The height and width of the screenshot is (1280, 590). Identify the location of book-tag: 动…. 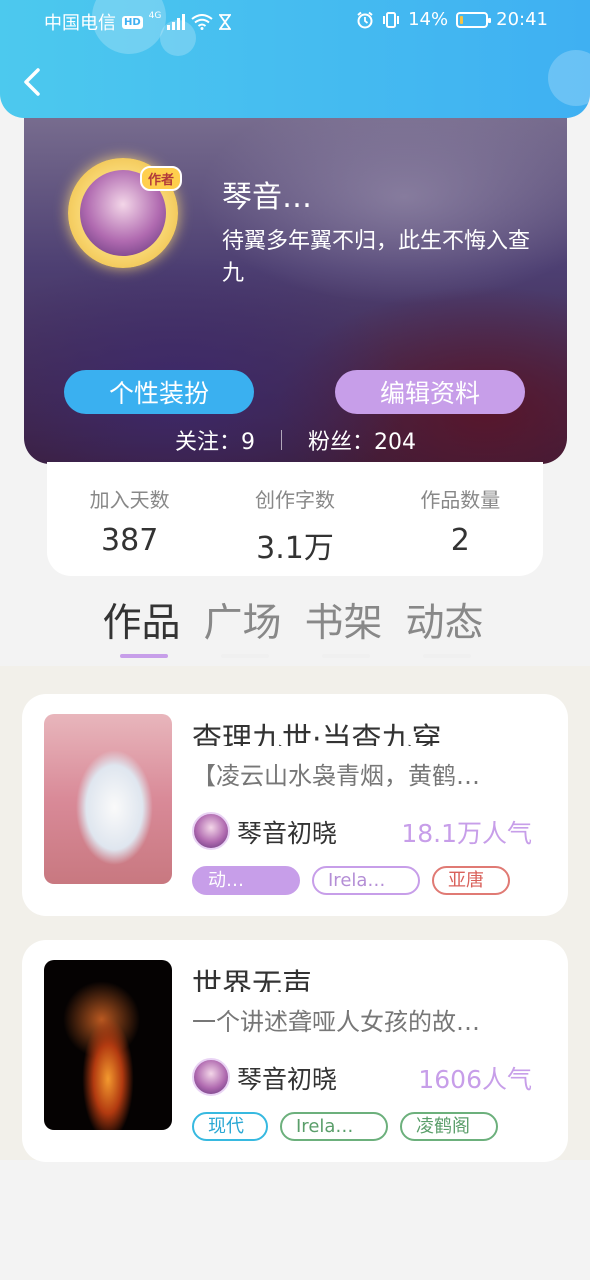
(246, 880).